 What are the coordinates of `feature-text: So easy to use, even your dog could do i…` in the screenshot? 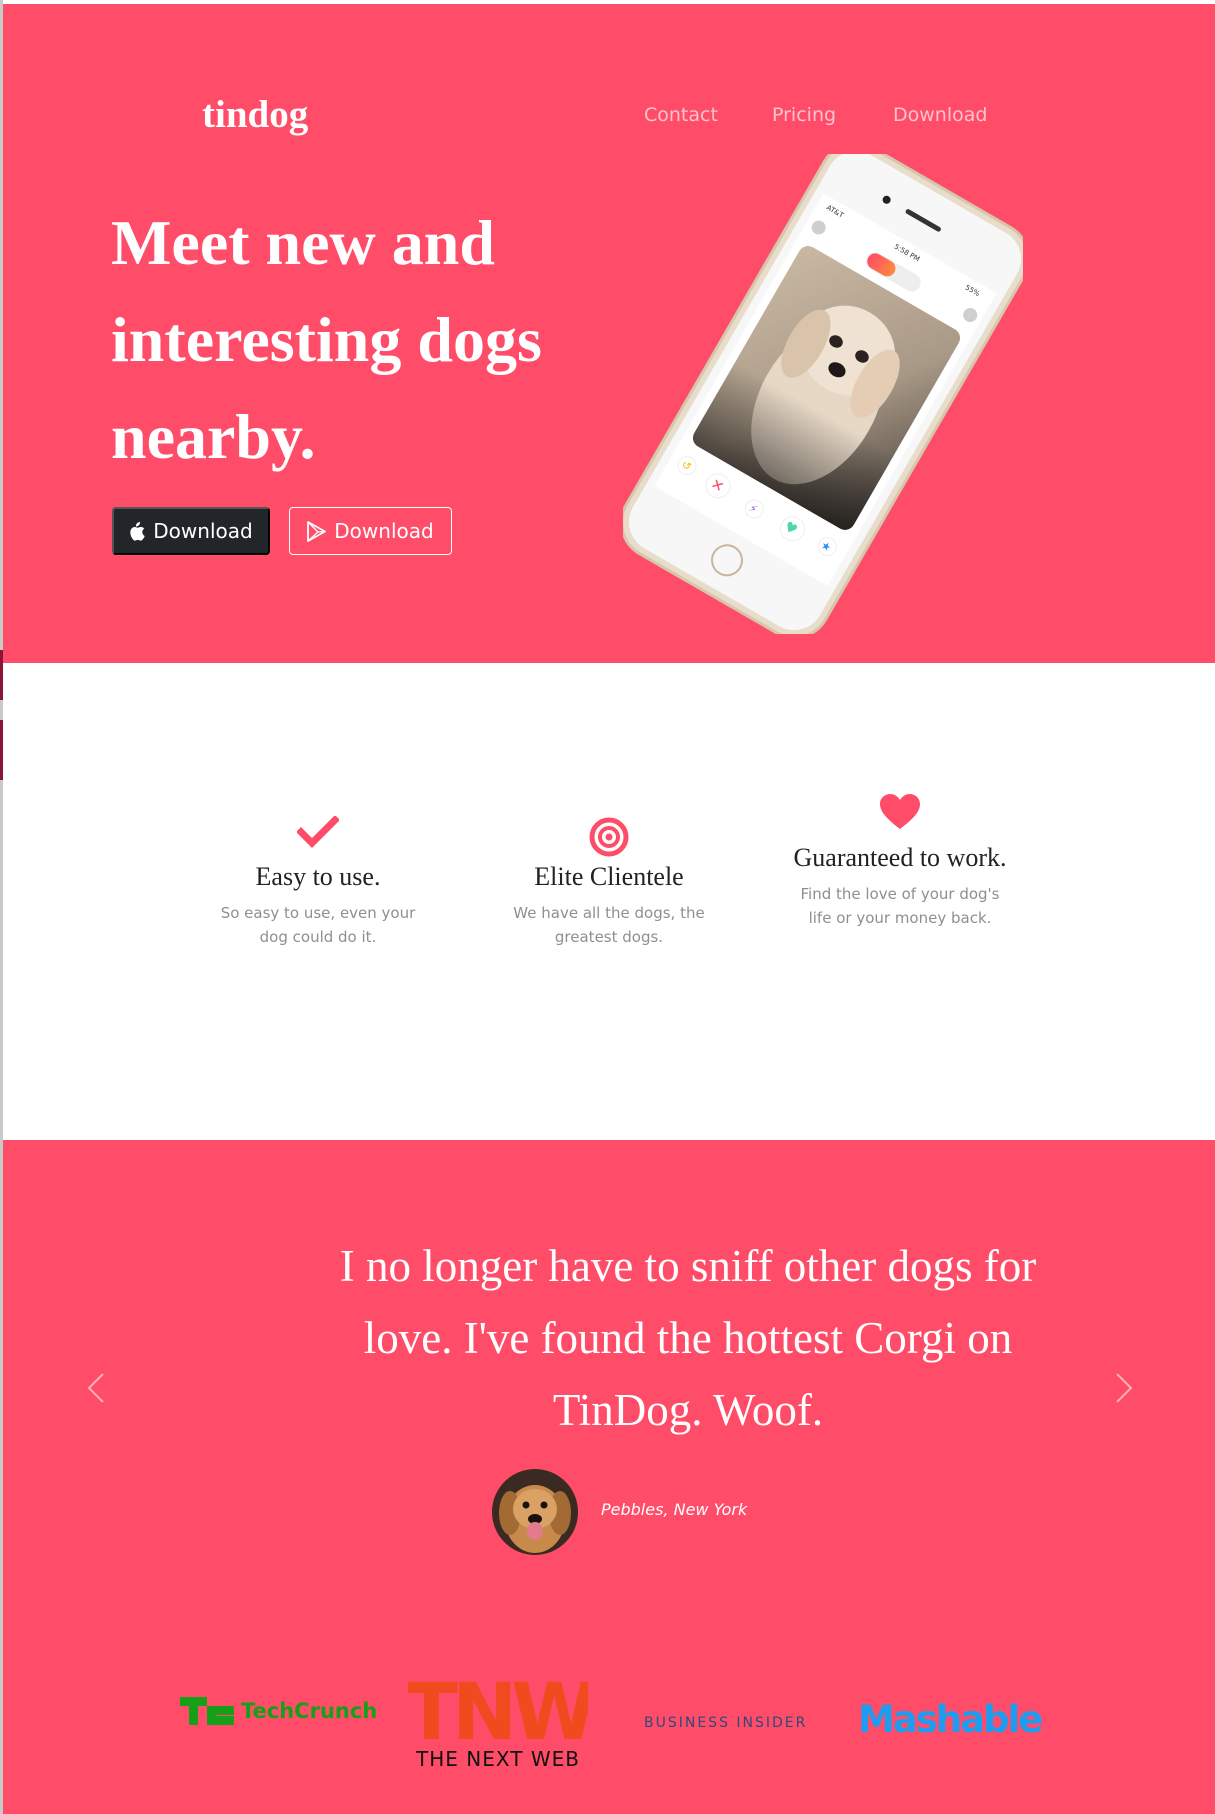 It's located at (318, 925).